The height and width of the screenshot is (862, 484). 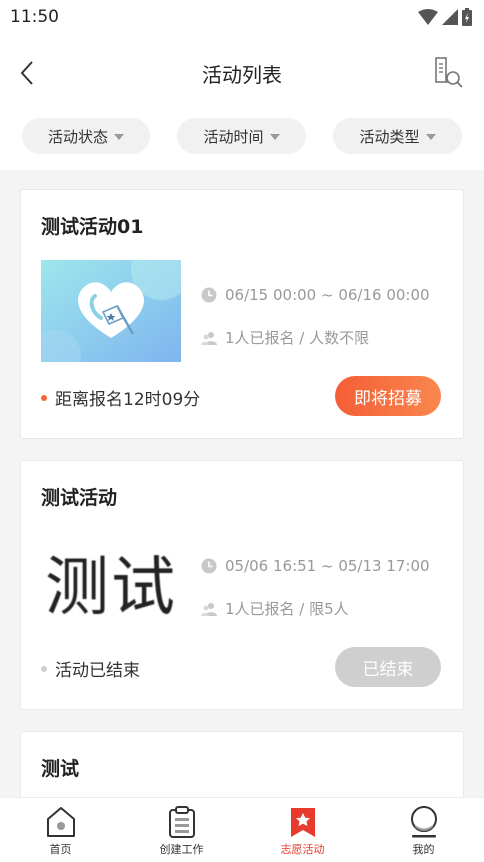 I want to click on tab-mine-label: 我的, so click(x=423, y=849).